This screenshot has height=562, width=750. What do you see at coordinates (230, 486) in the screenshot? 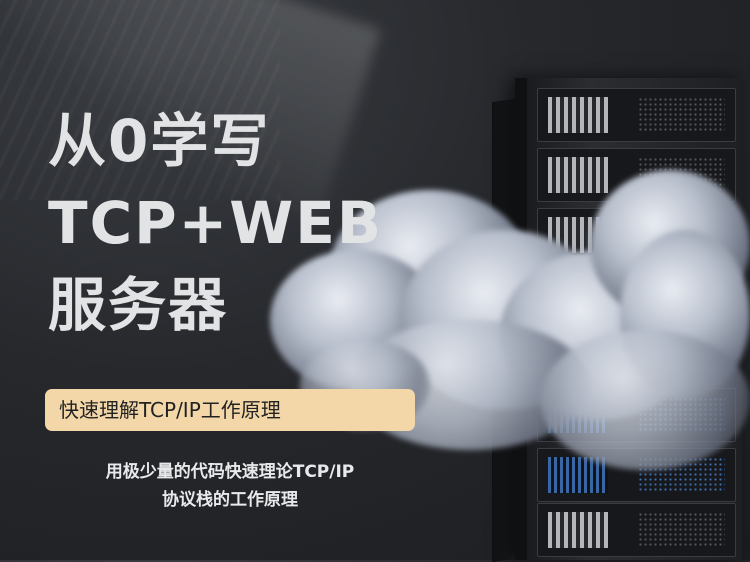
I see `description: 用极少量的代码快速理论TCP/IP 协议栈的工作原理` at bounding box center [230, 486].